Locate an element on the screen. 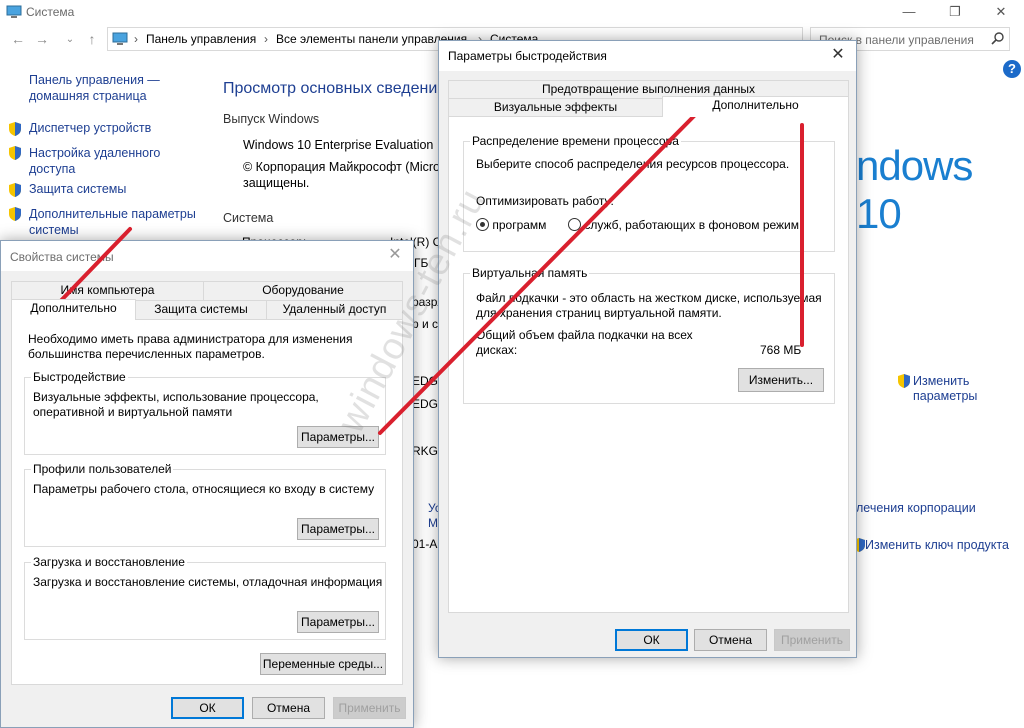  back-icon: ← is located at coordinates (18, 39).